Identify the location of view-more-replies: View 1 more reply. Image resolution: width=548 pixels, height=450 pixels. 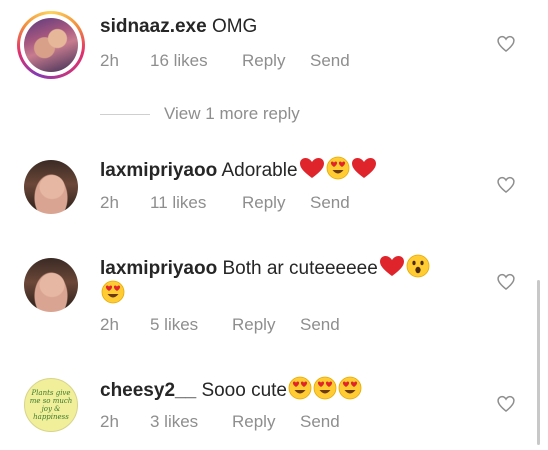
(200, 114).